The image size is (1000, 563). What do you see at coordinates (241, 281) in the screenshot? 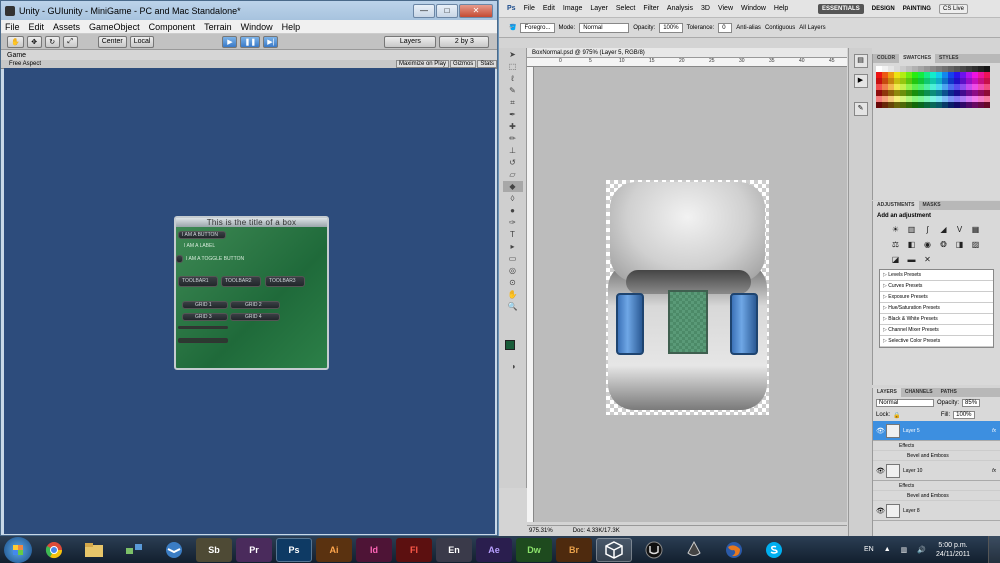
I see `gui-toolbar-2: Toolbar2` at bounding box center [241, 281].